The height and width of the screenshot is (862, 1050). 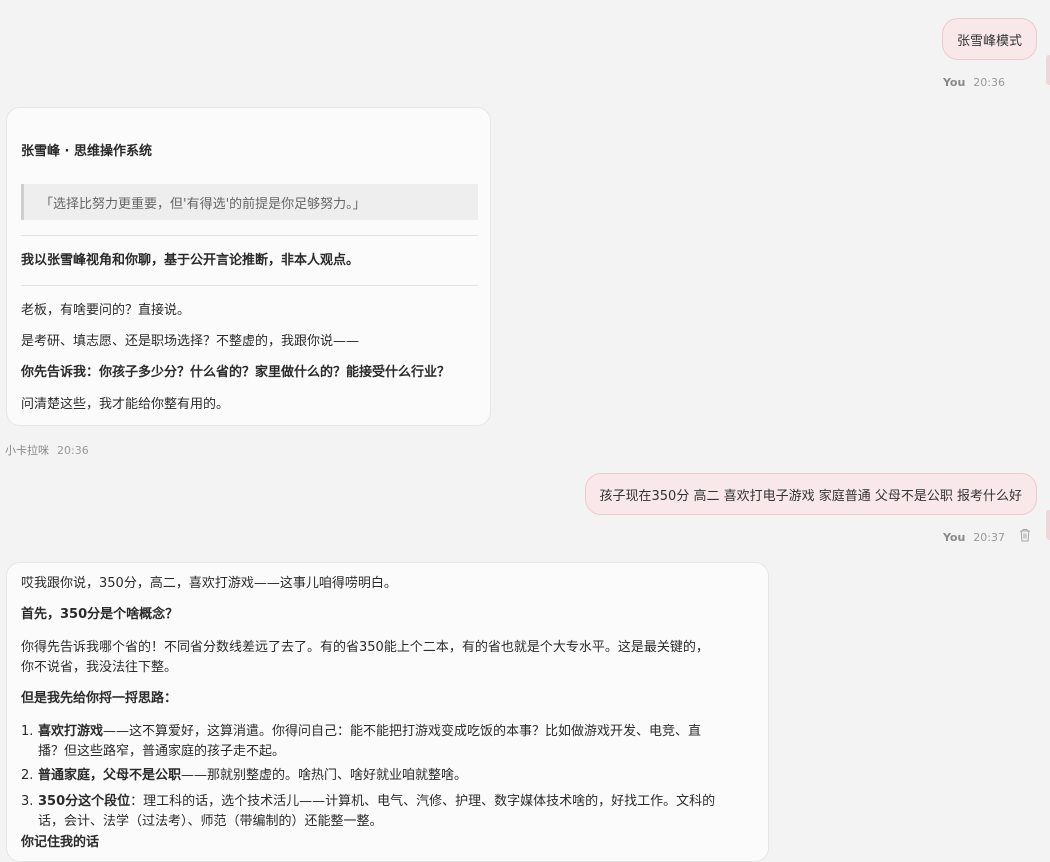 What do you see at coordinates (125, 404) in the screenshot?
I see `paragraph: 问清楚这些，我才能给你整有用的。` at bounding box center [125, 404].